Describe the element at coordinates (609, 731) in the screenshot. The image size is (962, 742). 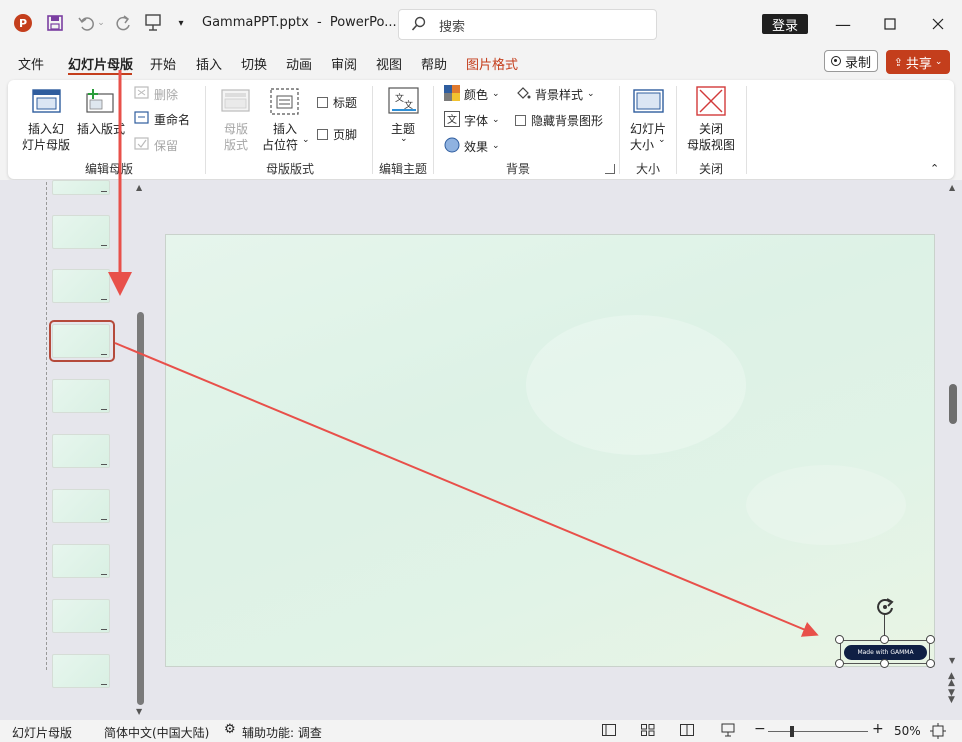
I see `normal-view-icon` at that location.